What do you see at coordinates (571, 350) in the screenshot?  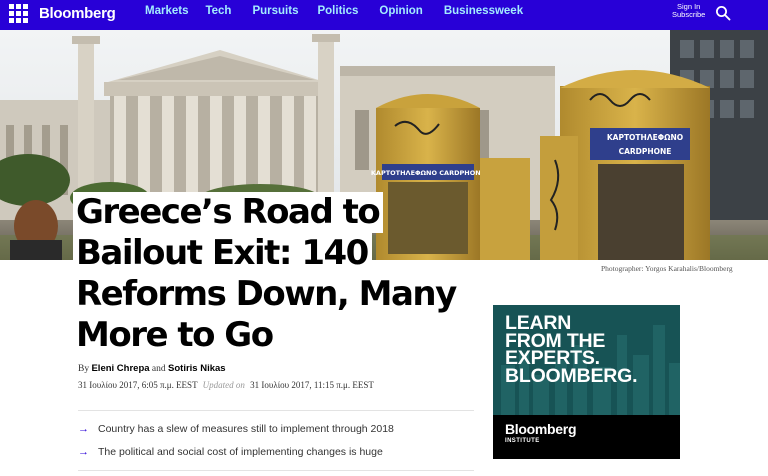 I see `ad-headline: LEARN FROM THE EXPERTS. BLOOMBERG.` at bounding box center [571, 350].